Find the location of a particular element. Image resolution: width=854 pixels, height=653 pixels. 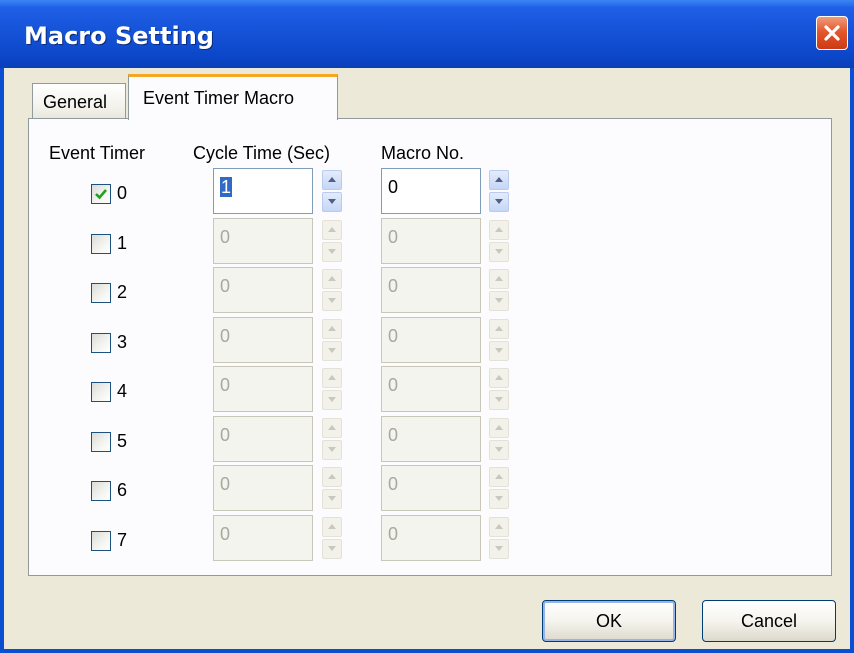

tab-event-timer-macro: Event Timer Macro is located at coordinates (233, 97).